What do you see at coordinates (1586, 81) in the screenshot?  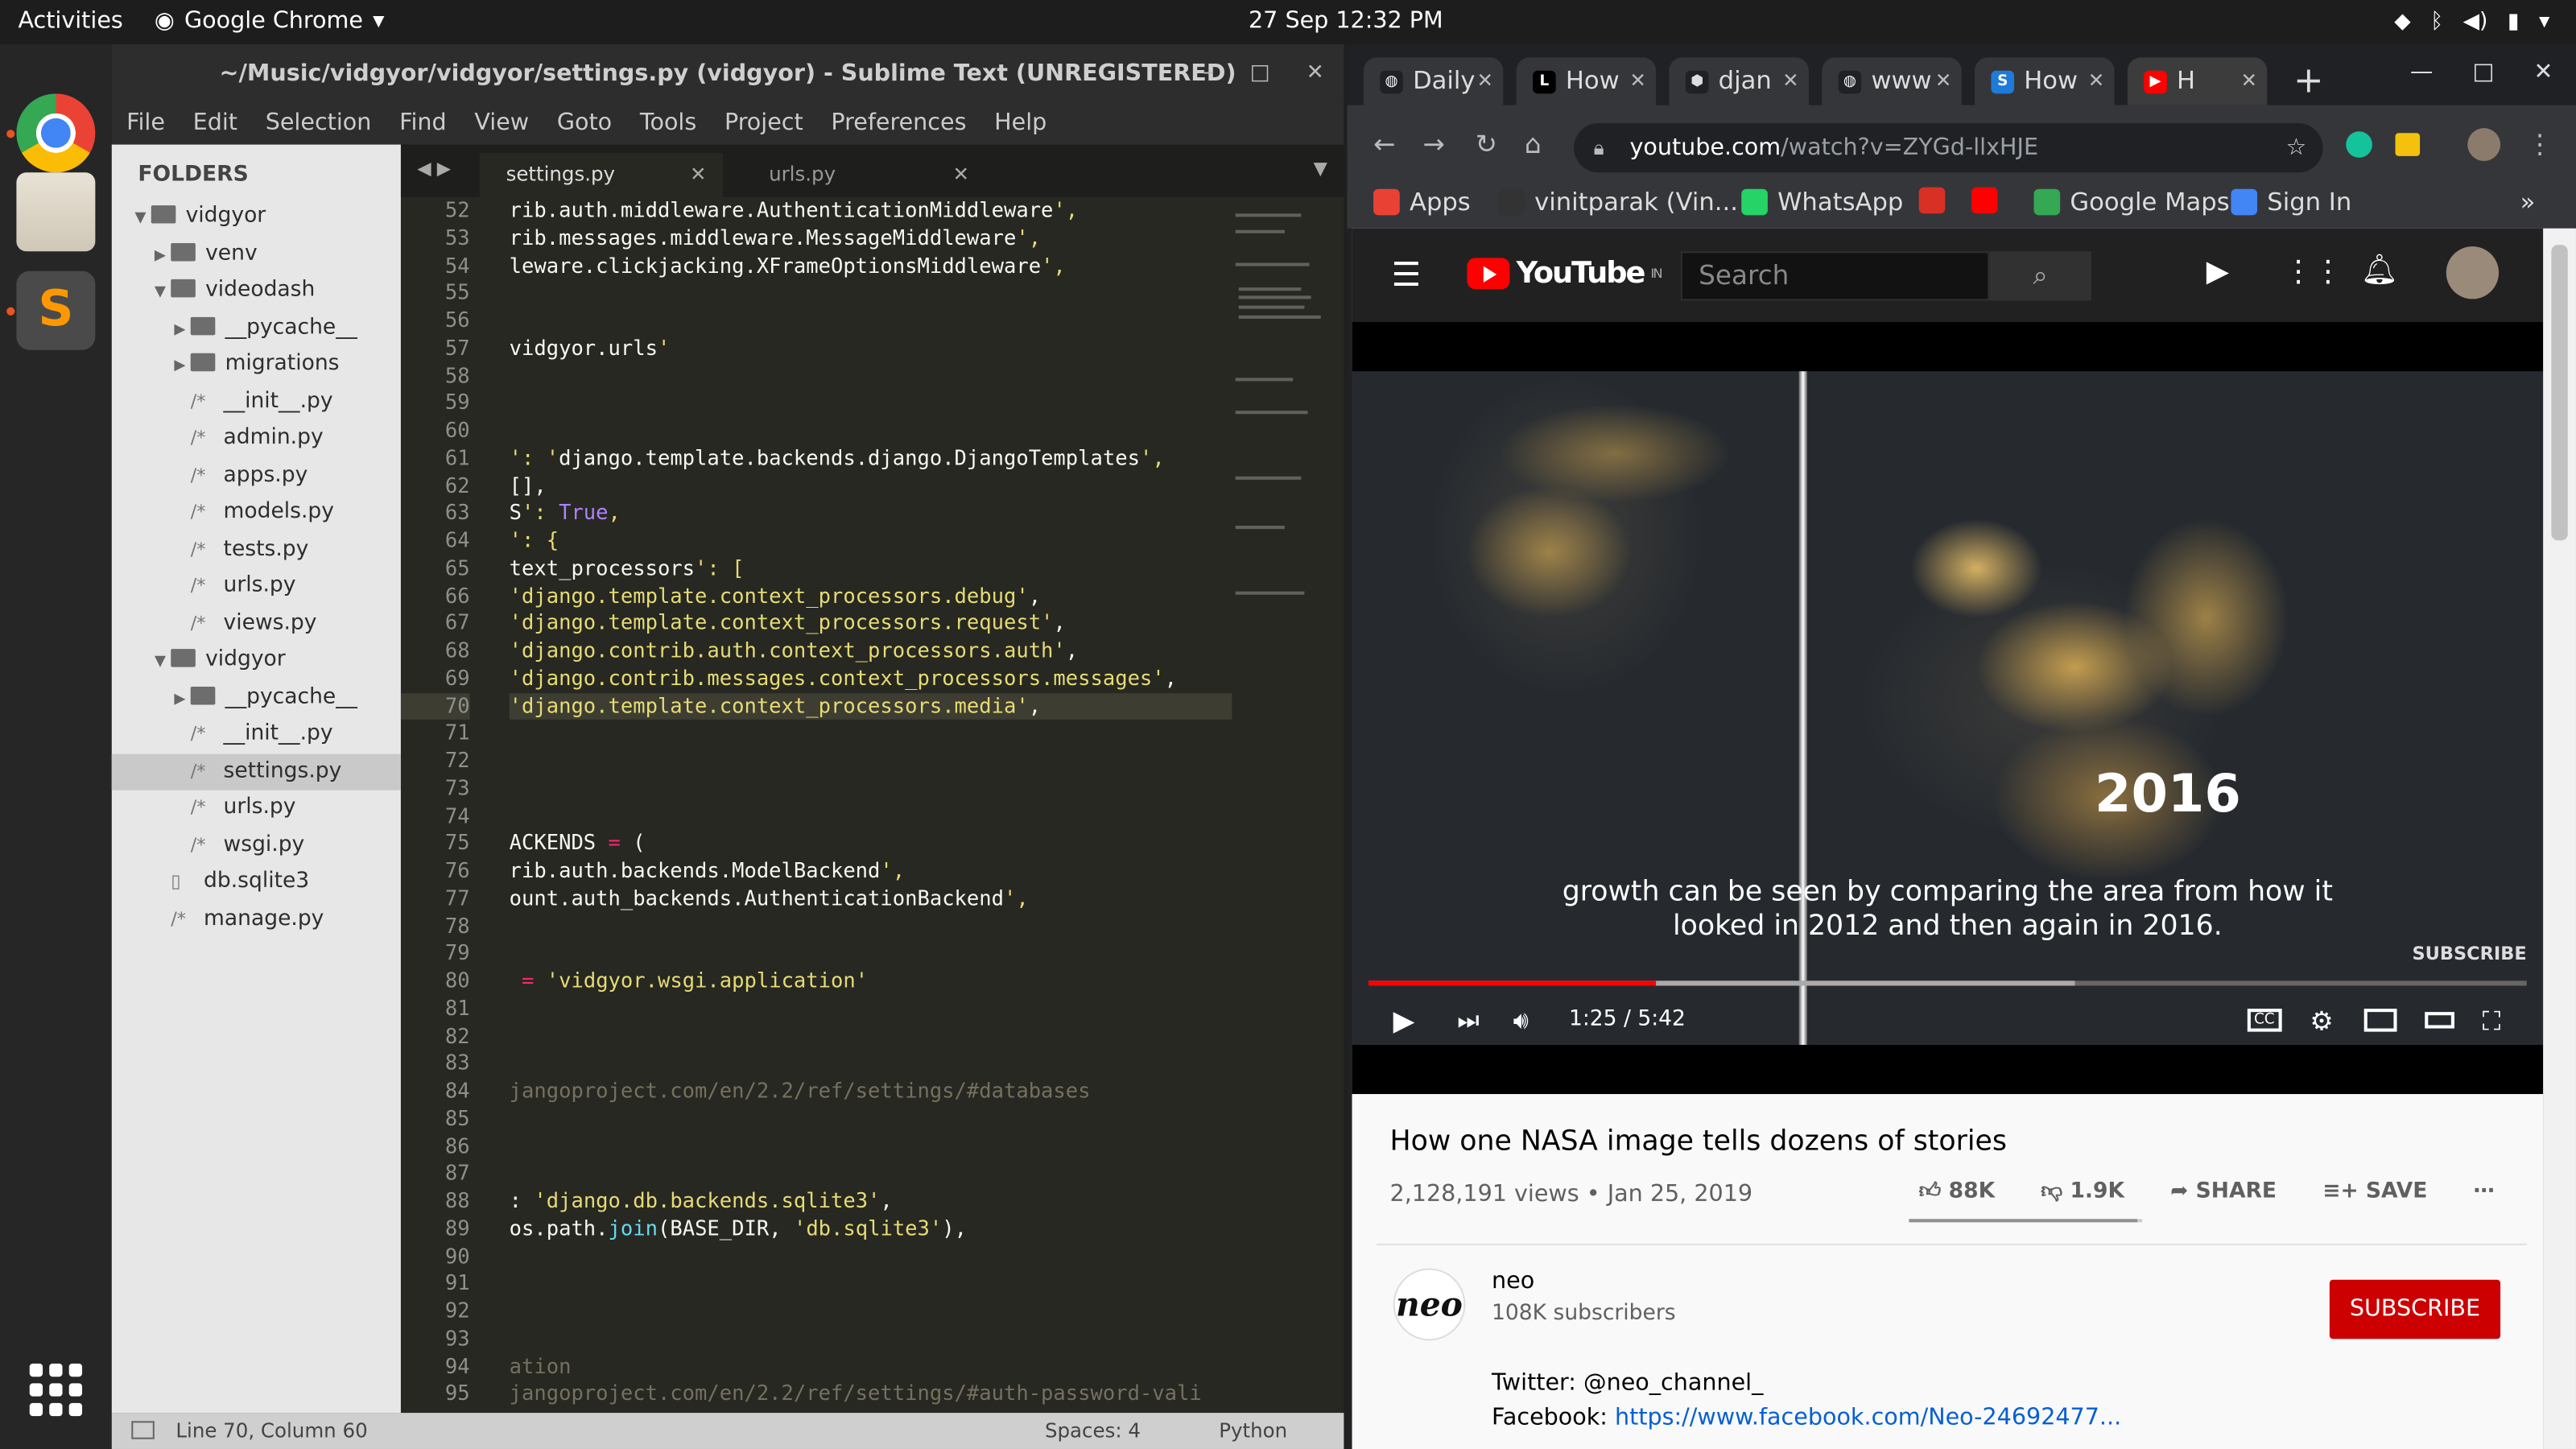 I see `browser-tab: L How ✕` at bounding box center [1586, 81].